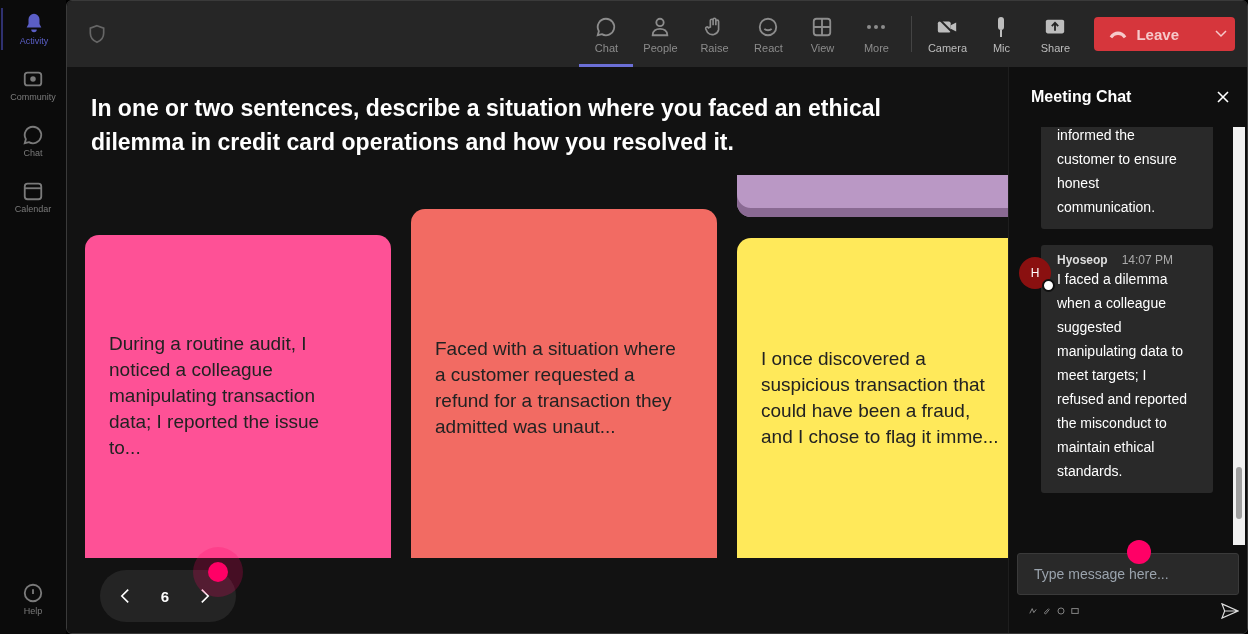 This screenshot has height=634, width=1248. Describe the element at coordinates (1055, 34) in the screenshot. I see `toolbar-button: Share` at that location.